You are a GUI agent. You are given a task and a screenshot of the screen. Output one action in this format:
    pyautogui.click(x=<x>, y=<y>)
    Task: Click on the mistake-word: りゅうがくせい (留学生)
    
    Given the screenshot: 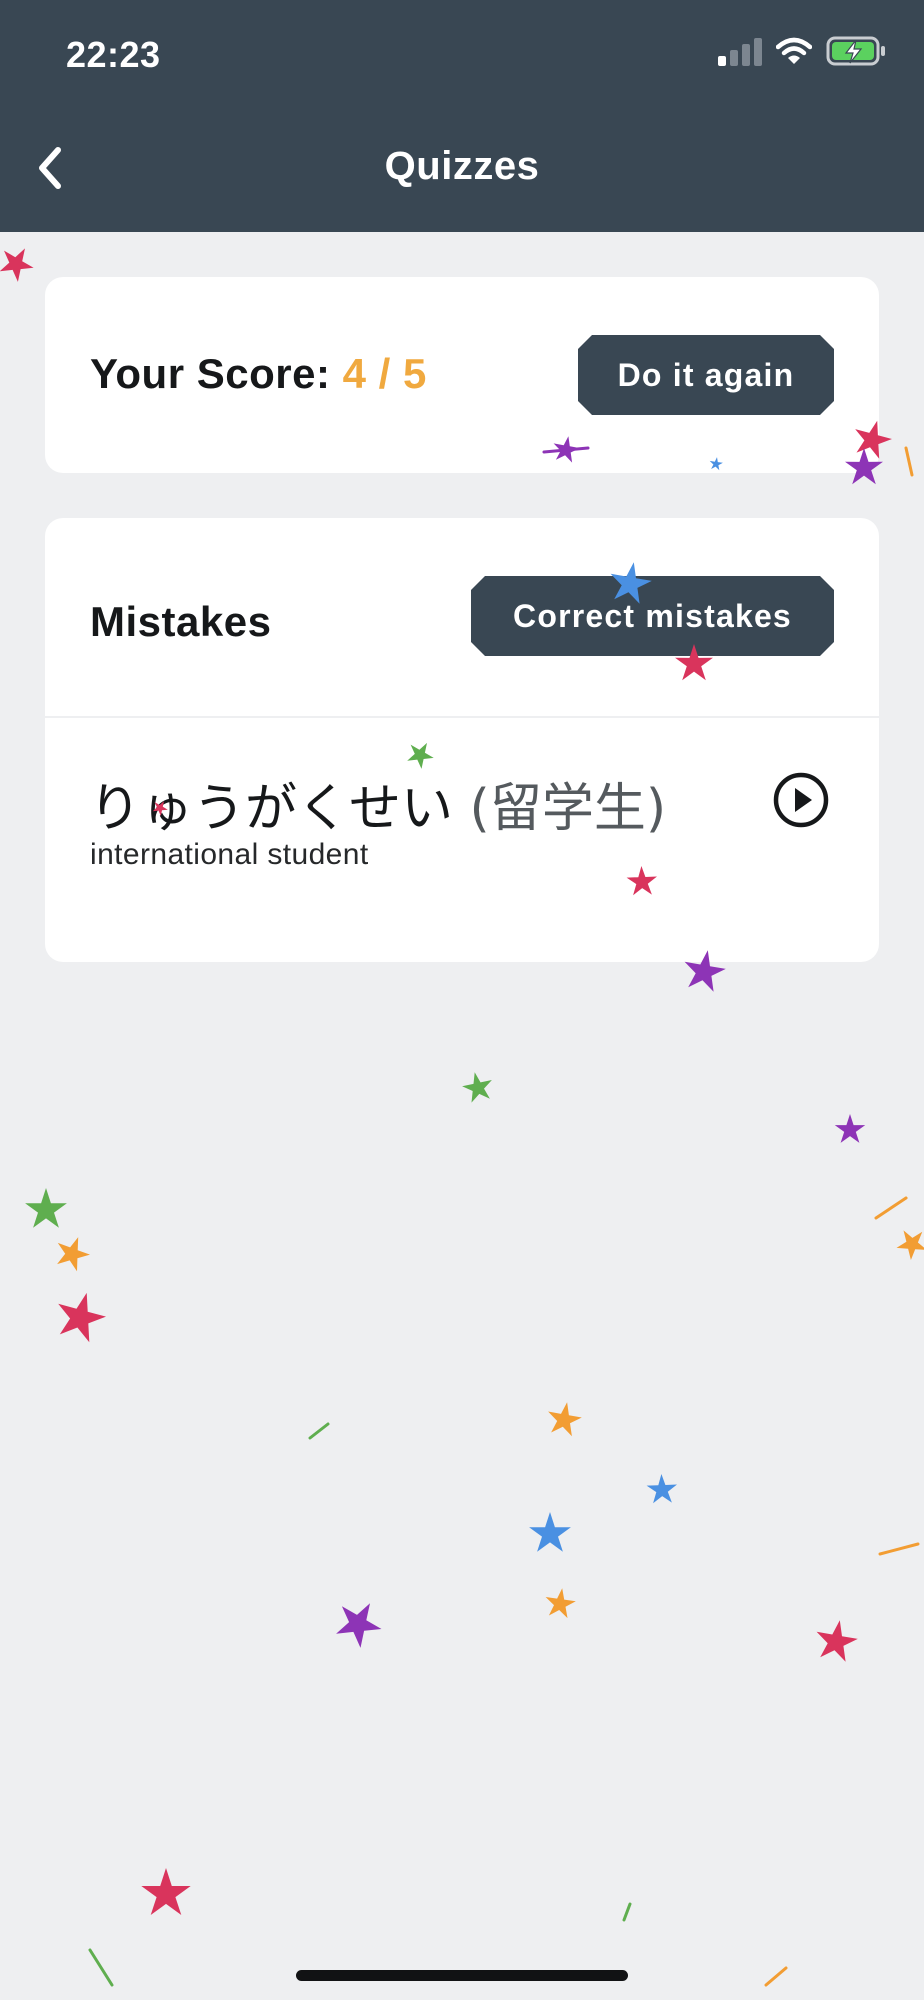 What is the action you would take?
    pyautogui.click(x=377, y=803)
    